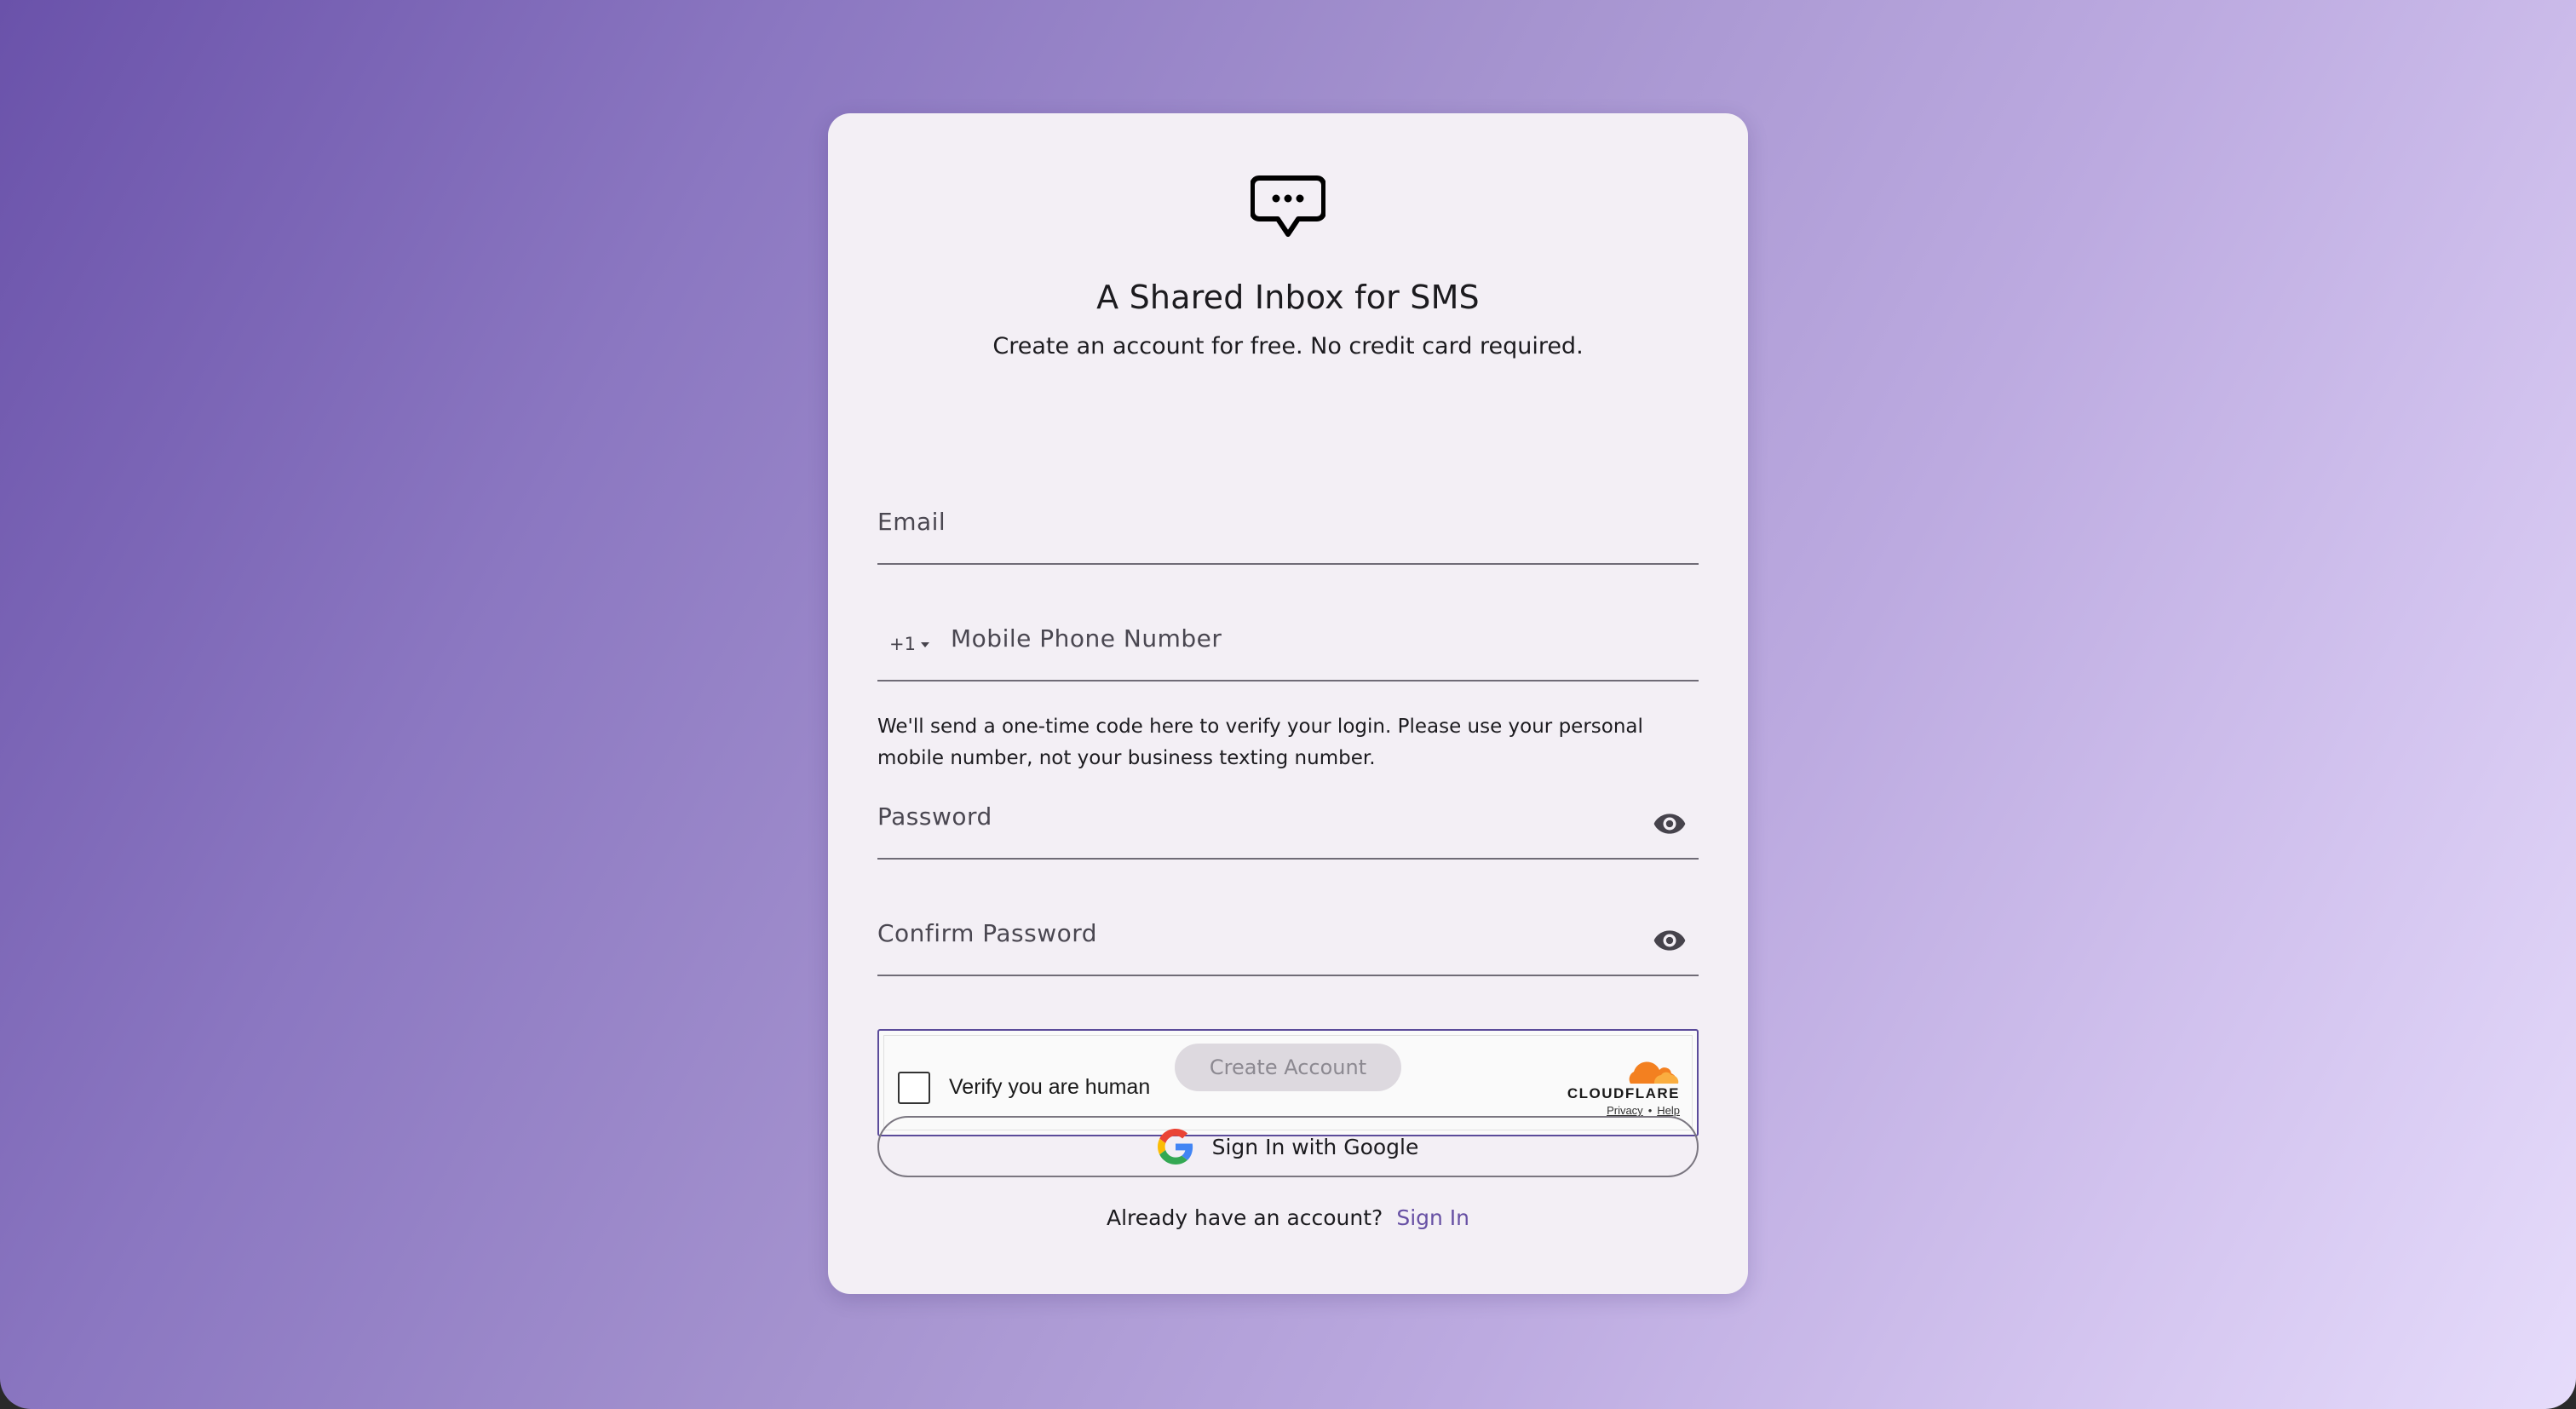 This screenshot has width=2576, height=1409. What do you see at coordinates (1644, 1110) in the screenshot?
I see `captcha-links: Privacy • Help` at bounding box center [1644, 1110].